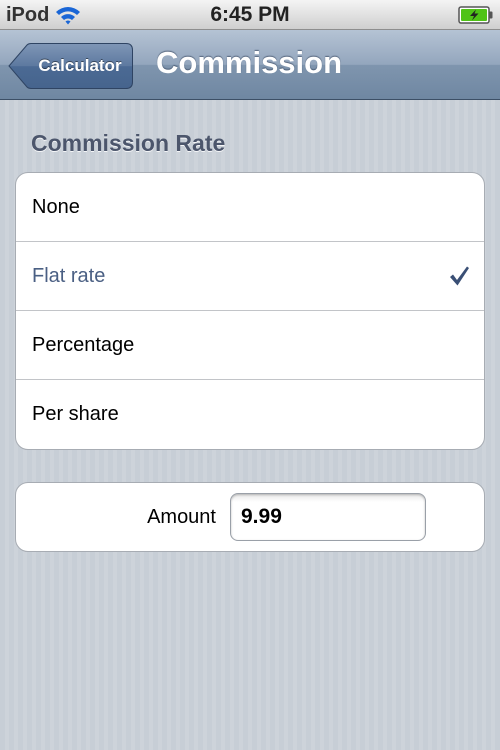 Image resolution: width=500 pixels, height=750 pixels. What do you see at coordinates (250, 345) in the screenshot?
I see `option-percentage: Percentage` at bounding box center [250, 345].